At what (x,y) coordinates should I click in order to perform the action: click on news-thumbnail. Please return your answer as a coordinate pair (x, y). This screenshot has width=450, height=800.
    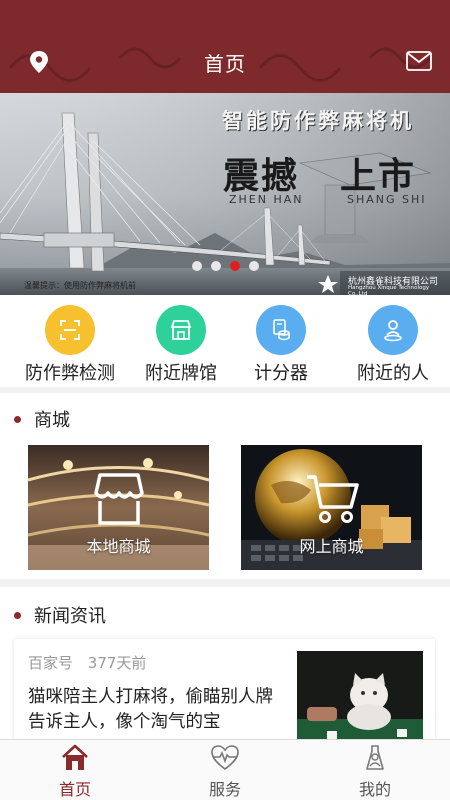
    Looking at the image, I should click on (360, 695).